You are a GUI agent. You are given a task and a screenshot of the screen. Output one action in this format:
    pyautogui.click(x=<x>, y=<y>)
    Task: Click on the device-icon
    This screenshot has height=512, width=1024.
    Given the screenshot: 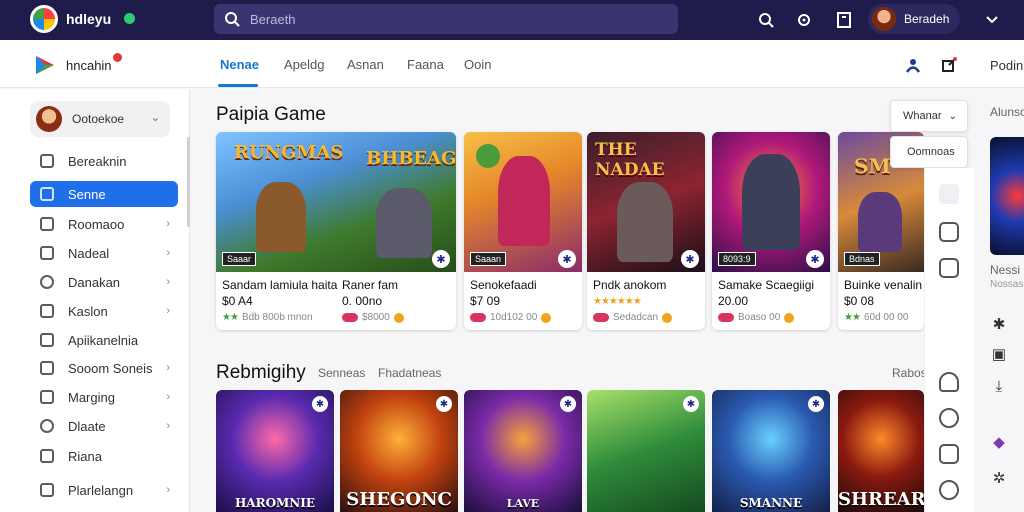 What is the action you would take?
    pyautogui.click(x=47, y=490)
    